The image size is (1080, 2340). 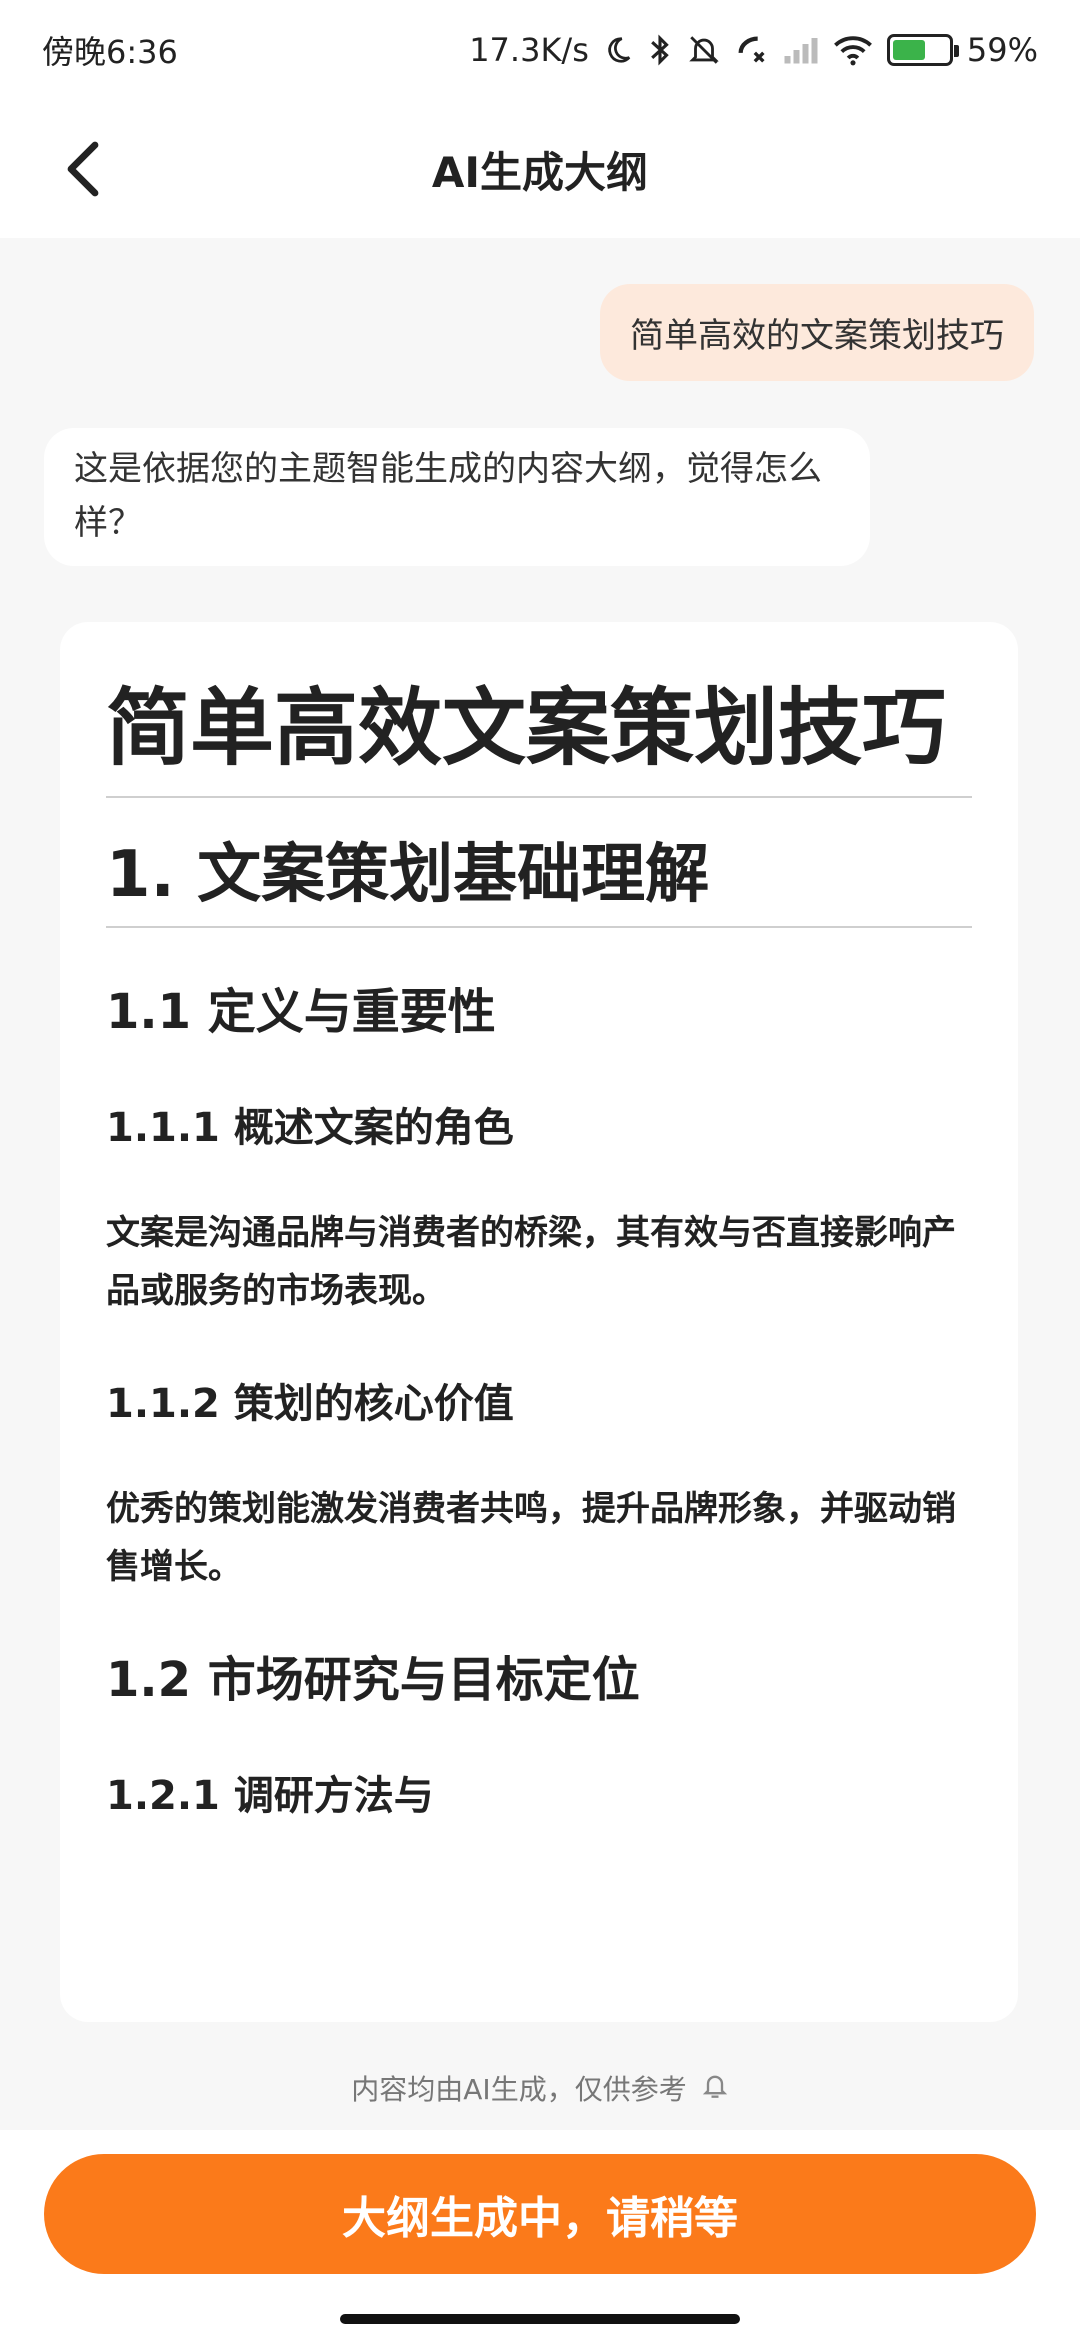 I want to click on chevron-left-icon, so click(x=83, y=169).